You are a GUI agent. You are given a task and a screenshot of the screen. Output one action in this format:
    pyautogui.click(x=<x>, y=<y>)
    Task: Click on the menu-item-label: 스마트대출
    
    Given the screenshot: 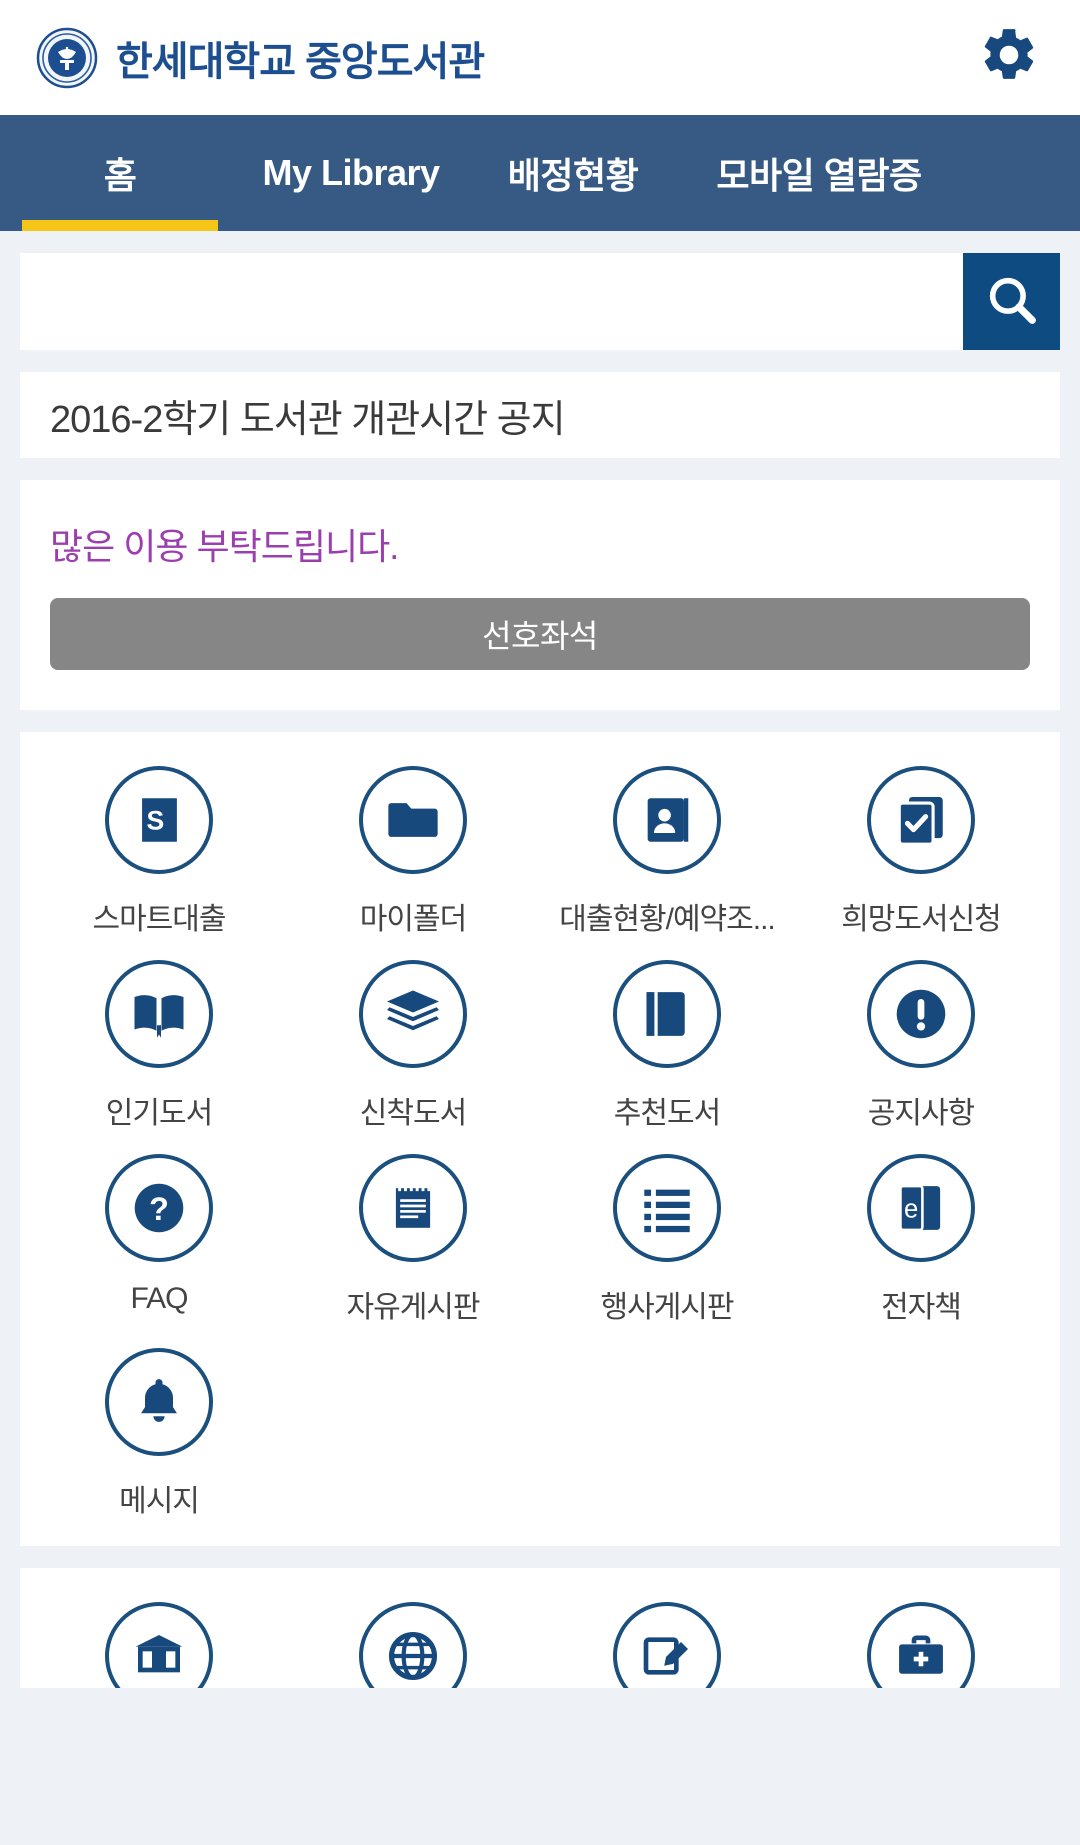 What is the action you would take?
    pyautogui.click(x=159, y=919)
    